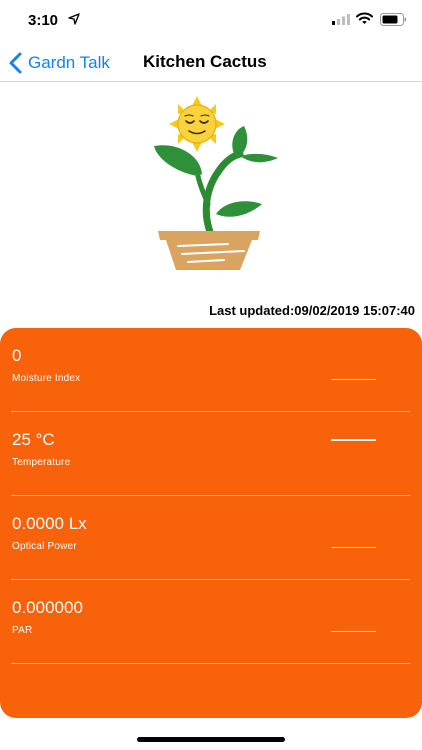 This screenshot has width=422, height=750. Describe the element at coordinates (211, 370) in the screenshot. I see `sensor-row-moisture: 0 Moisture Index` at that location.